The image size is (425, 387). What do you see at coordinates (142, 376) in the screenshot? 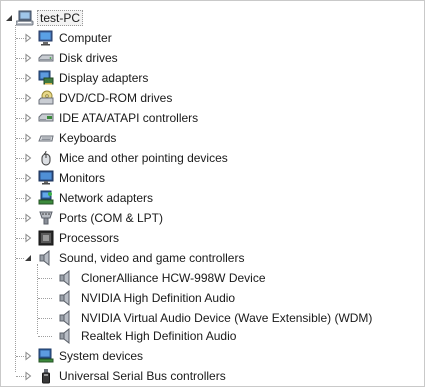
I see `tree-item-label: Universal Serial Bus controllers` at bounding box center [142, 376].